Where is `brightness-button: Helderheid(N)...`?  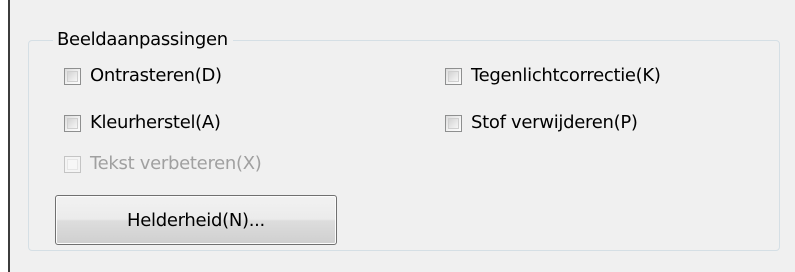
brightness-button: Helderheid(N)... is located at coordinates (196, 220).